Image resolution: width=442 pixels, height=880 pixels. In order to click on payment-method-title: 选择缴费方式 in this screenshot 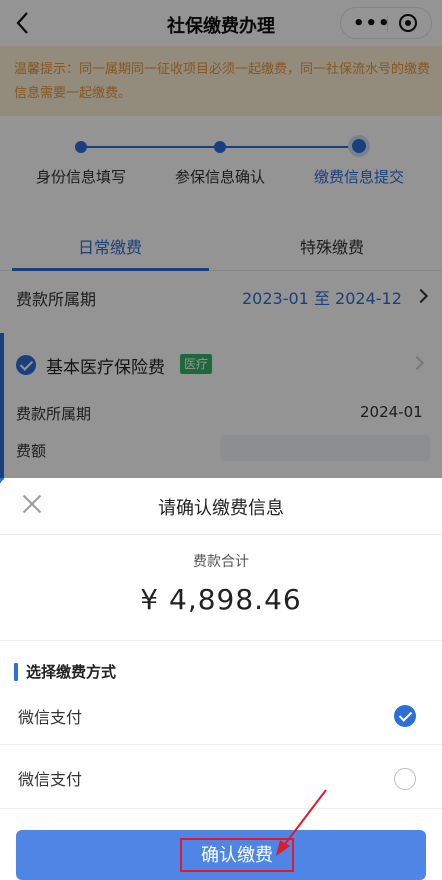, I will do `click(71, 672)`.